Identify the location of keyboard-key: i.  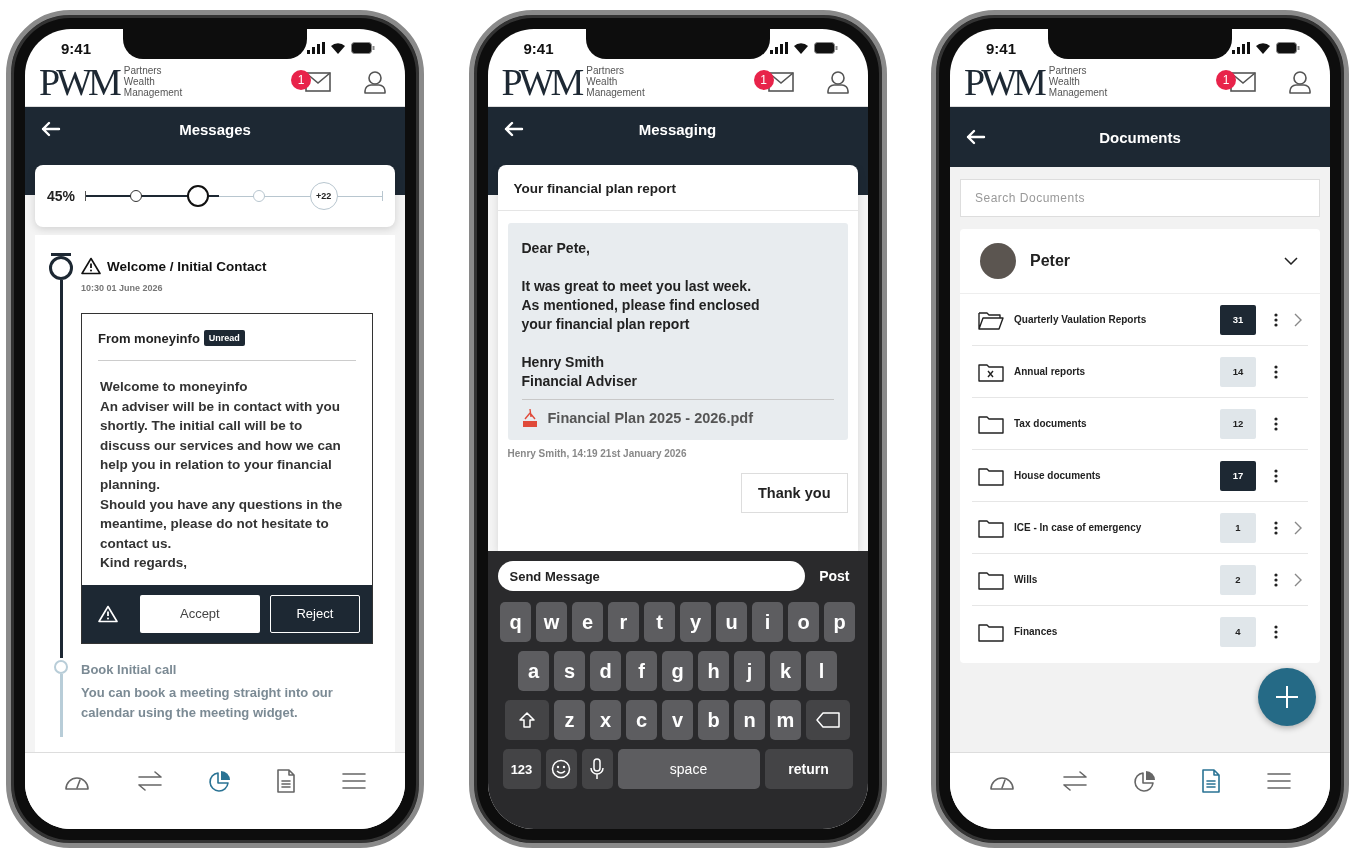
(767, 622).